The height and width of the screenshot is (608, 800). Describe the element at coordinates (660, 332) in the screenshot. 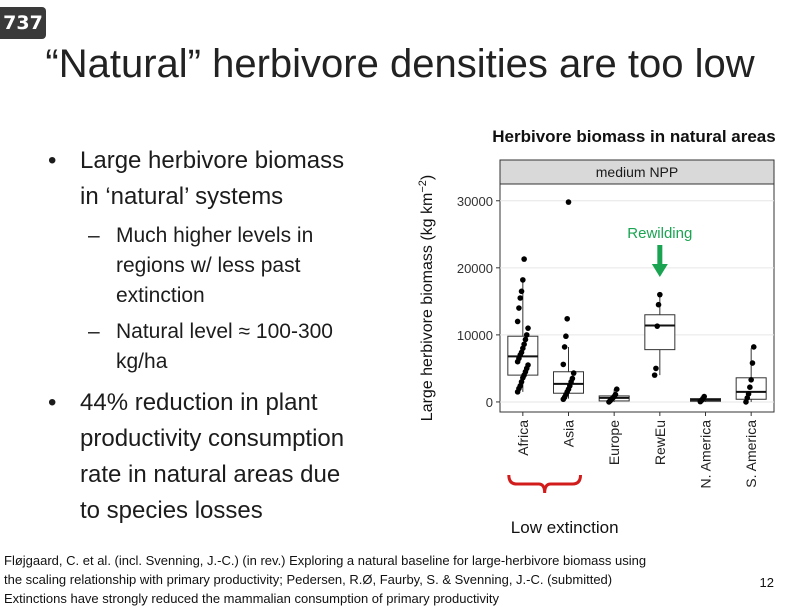

I see `box-iqr` at that location.